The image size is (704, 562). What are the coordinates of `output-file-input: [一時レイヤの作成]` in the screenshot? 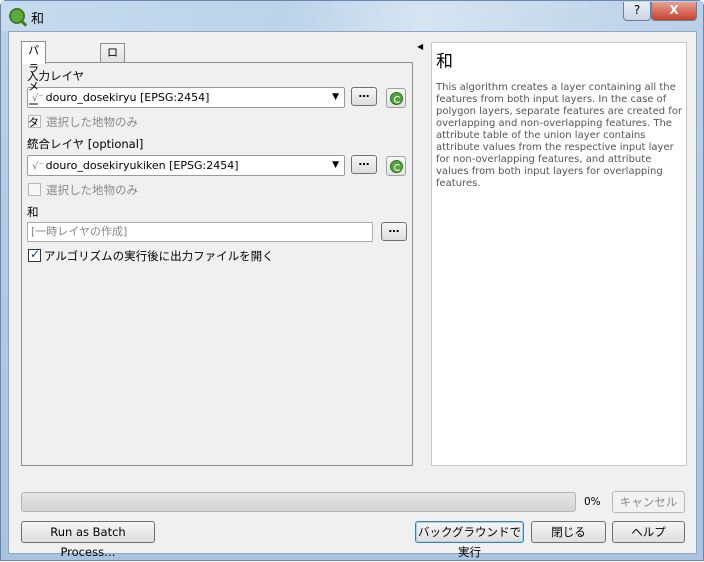 It's located at (200, 232).